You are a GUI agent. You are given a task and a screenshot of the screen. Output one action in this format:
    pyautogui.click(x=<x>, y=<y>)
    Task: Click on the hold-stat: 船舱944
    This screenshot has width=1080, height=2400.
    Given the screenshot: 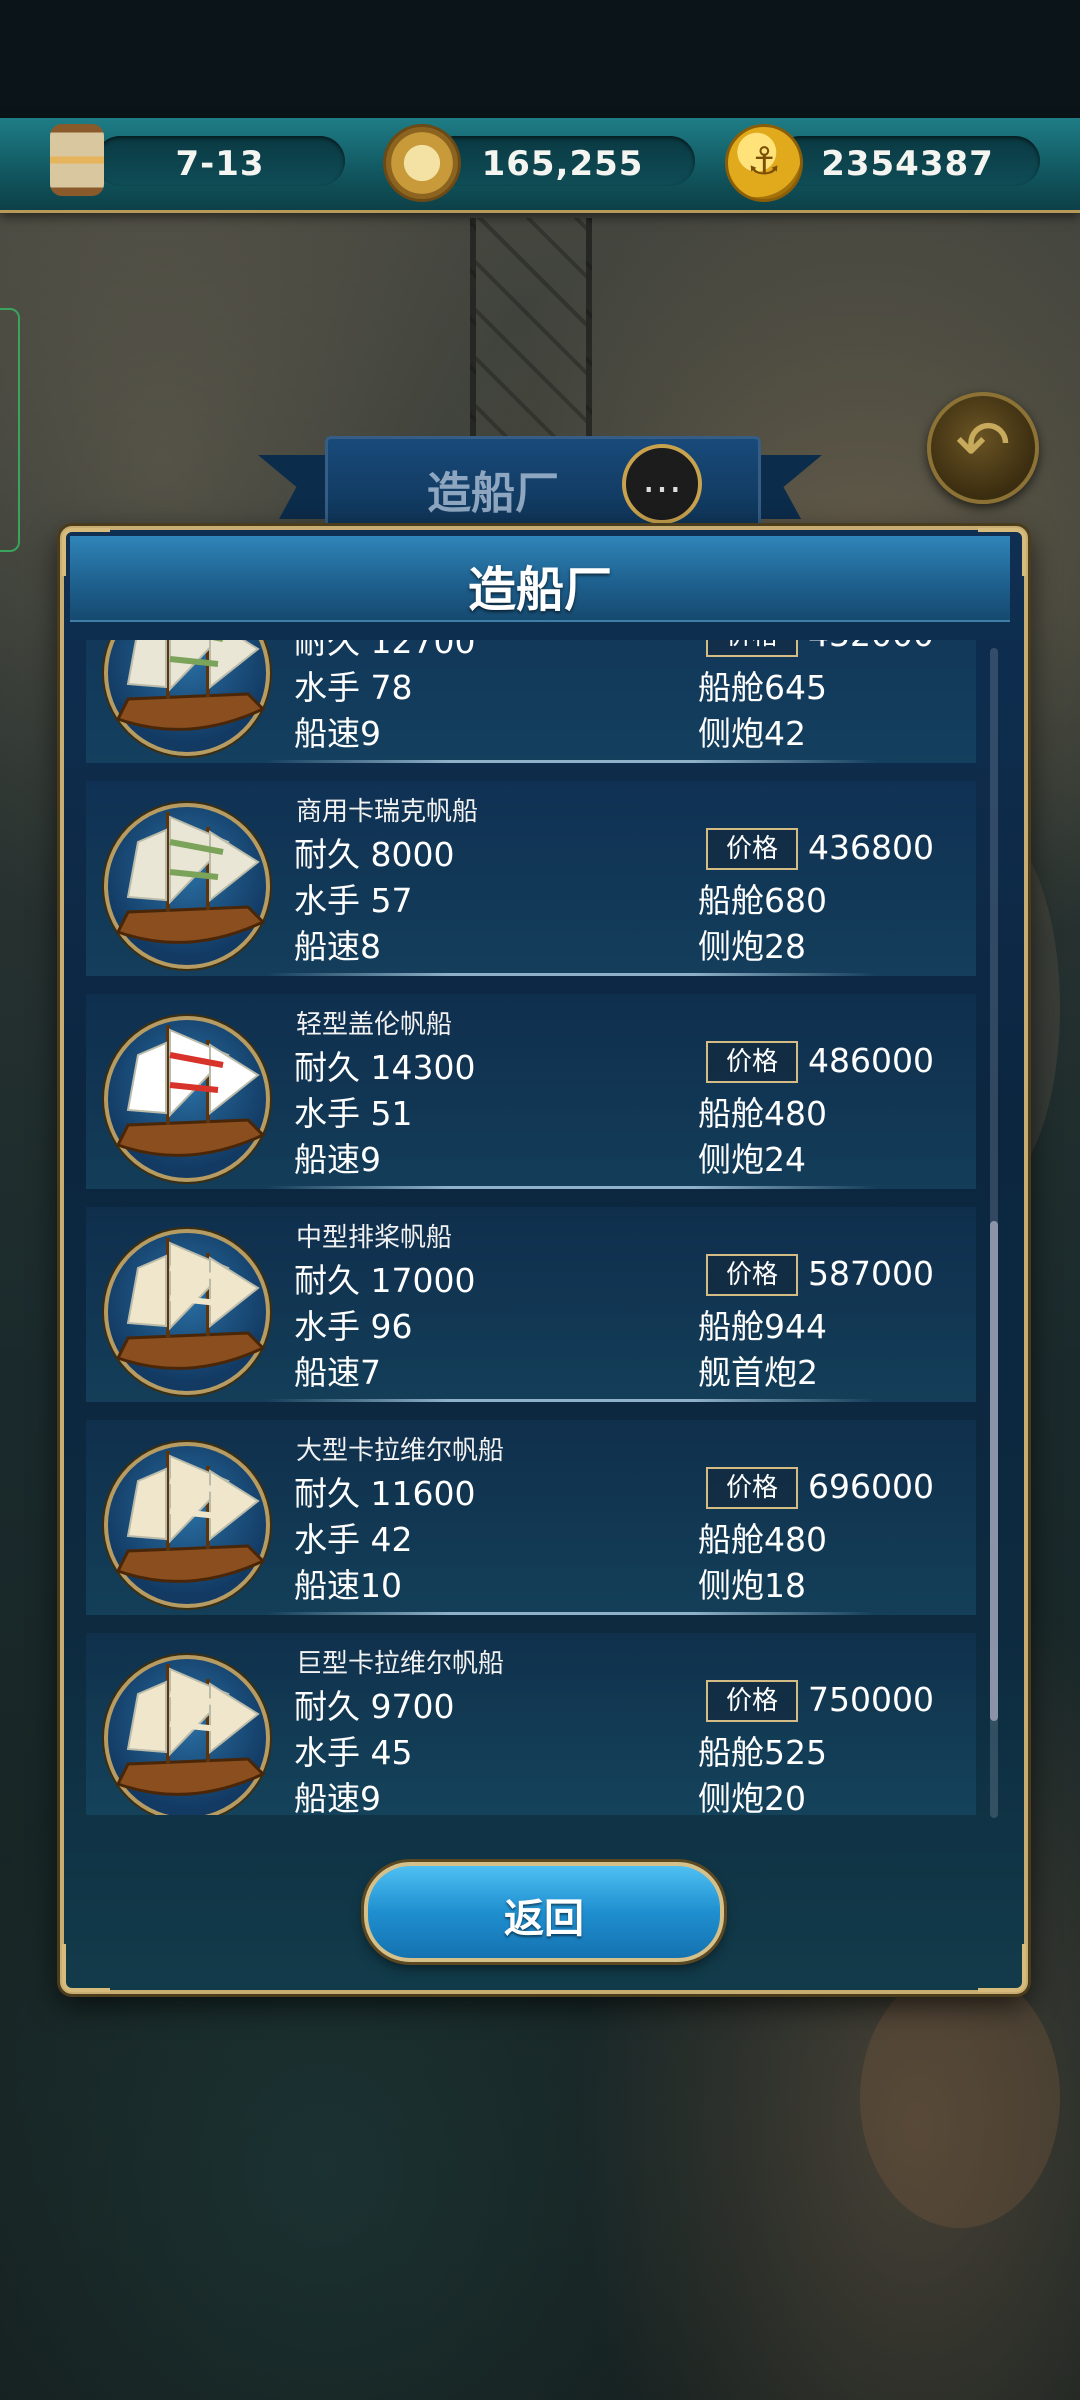 What is the action you would take?
    pyautogui.click(x=762, y=1326)
    